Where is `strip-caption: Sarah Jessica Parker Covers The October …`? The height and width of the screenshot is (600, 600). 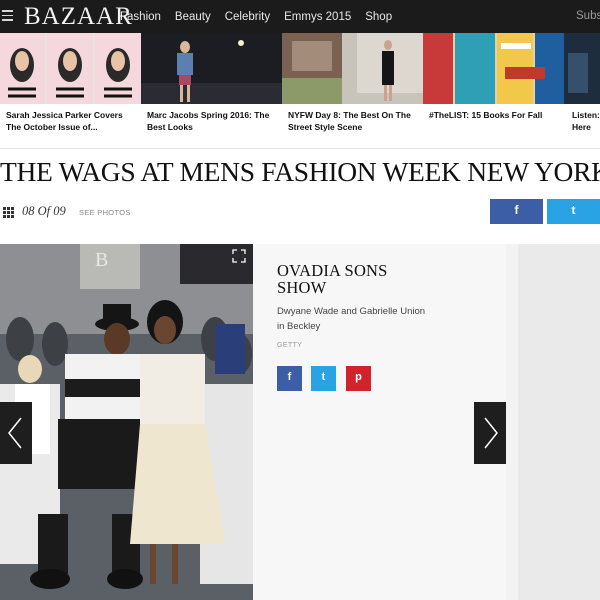
strip-caption: Sarah Jessica Parker Covers The October … is located at coordinates (72, 121).